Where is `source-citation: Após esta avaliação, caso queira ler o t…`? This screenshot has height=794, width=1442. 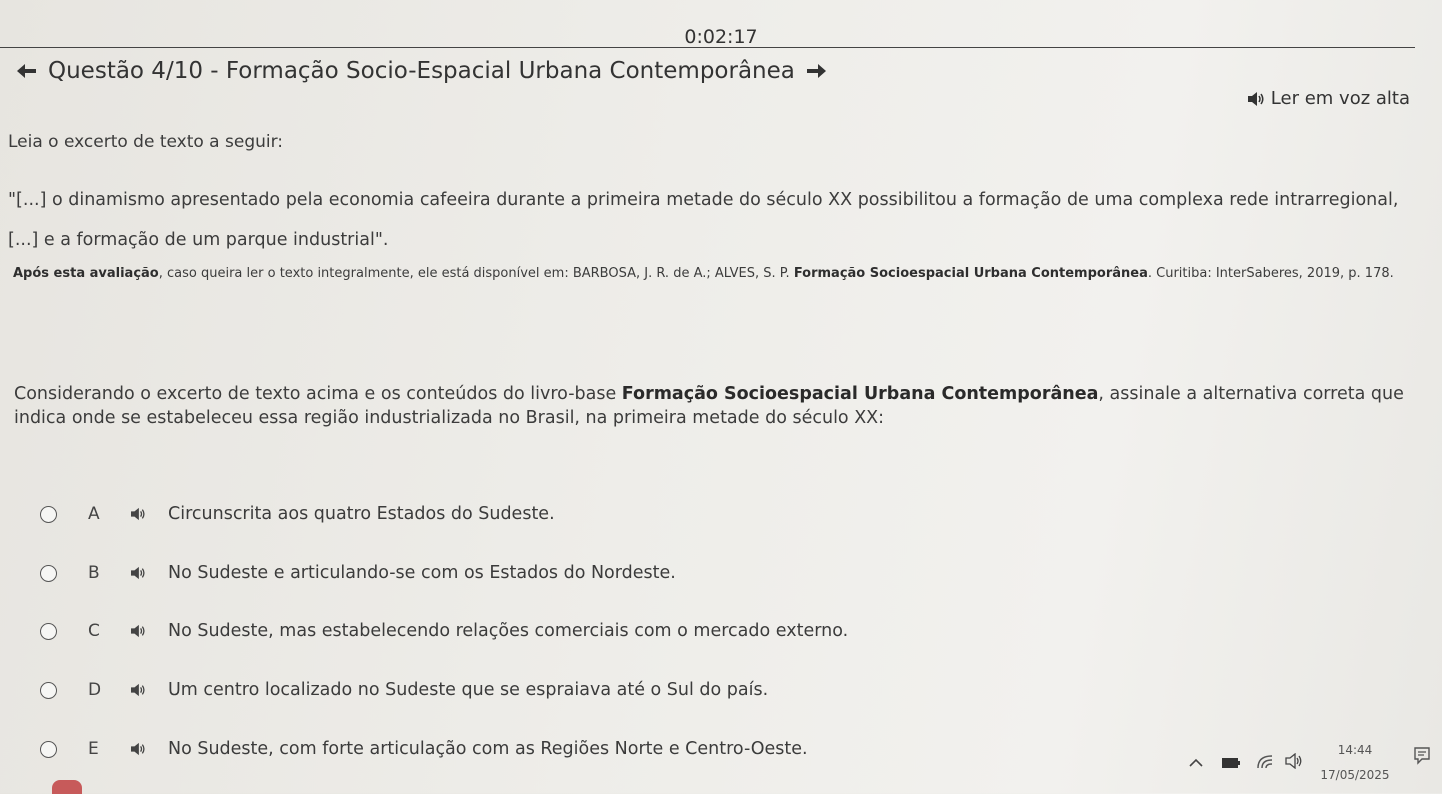 source-citation: Após esta avaliação, caso queira ler o t… is located at coordinates (715, 274).